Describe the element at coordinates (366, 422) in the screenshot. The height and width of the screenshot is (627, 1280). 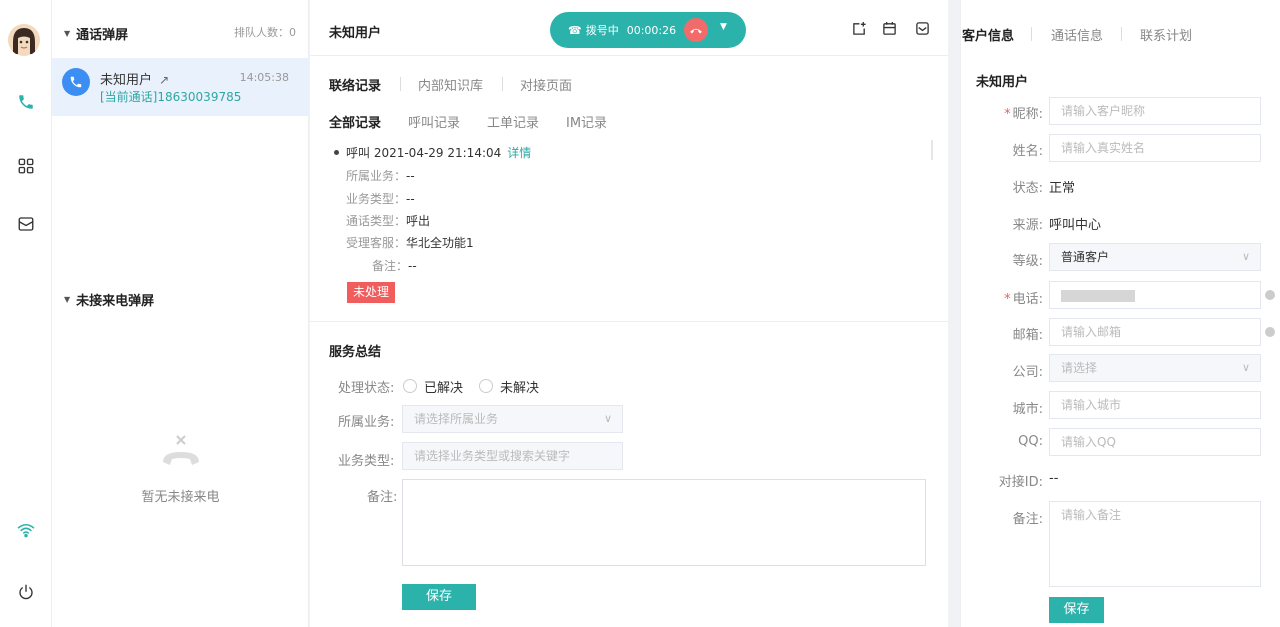
I see `business-label: 所属业务:` at that location.